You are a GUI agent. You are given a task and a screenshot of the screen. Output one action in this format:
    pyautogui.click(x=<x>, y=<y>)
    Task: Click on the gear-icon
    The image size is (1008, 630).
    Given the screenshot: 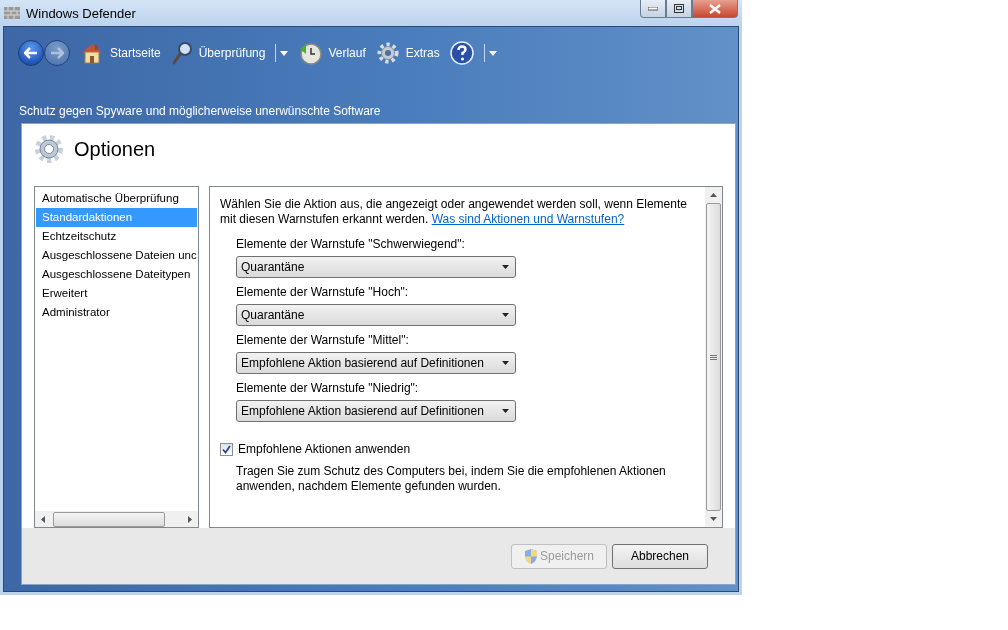 What is the action you would take?
    pyautogui.click(x=49, y=149)
    